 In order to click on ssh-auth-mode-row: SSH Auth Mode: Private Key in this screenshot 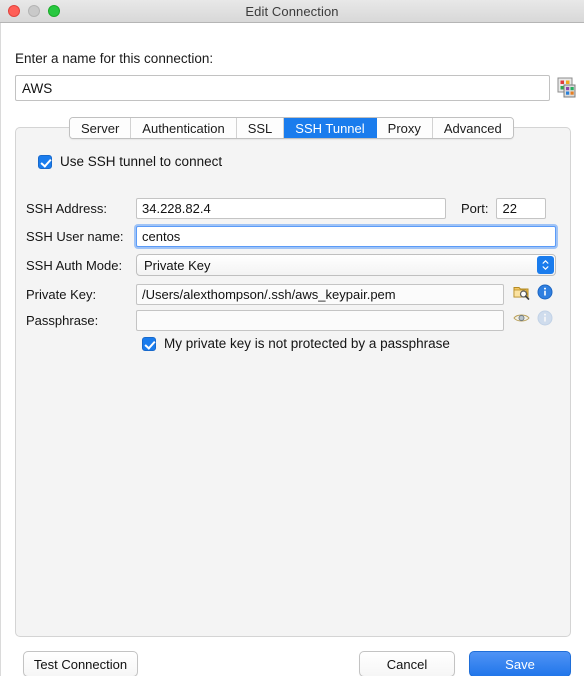, I will do `click(291, 265)`.